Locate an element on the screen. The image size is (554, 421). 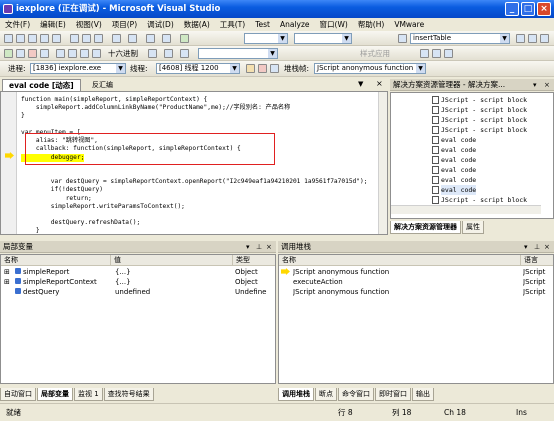
navigate-forward-icon is located at coordinates (166, 38).